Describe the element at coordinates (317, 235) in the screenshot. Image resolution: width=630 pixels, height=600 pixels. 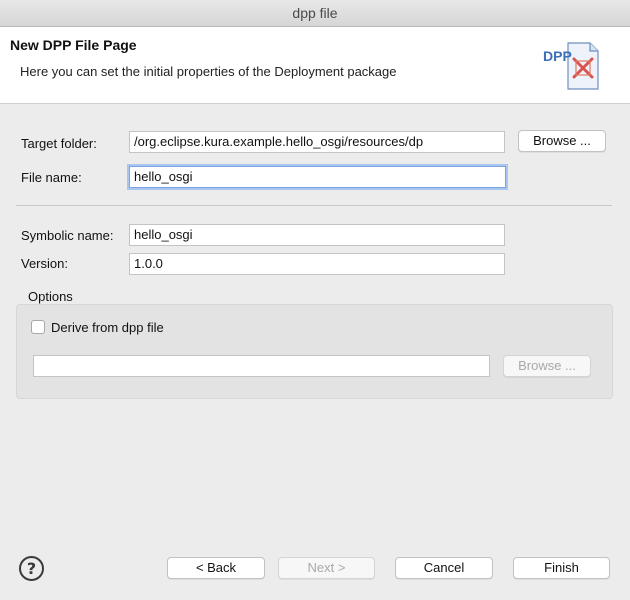
I see `symbolic-name-input: hello_osgi` at that location.